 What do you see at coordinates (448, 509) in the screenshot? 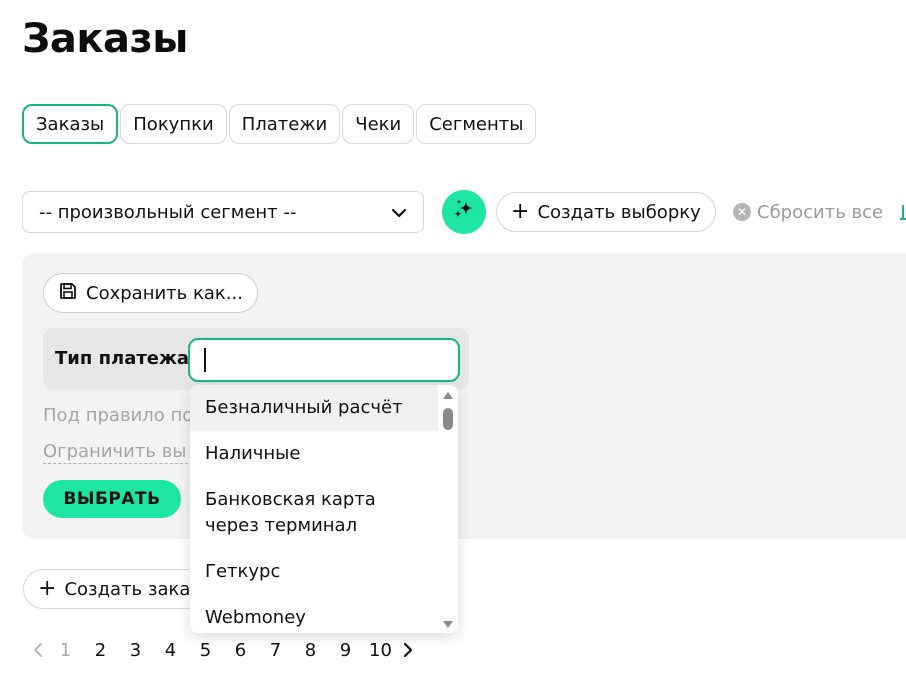
I see `dropdown-scrollbar` at bounding box center [448, 509].